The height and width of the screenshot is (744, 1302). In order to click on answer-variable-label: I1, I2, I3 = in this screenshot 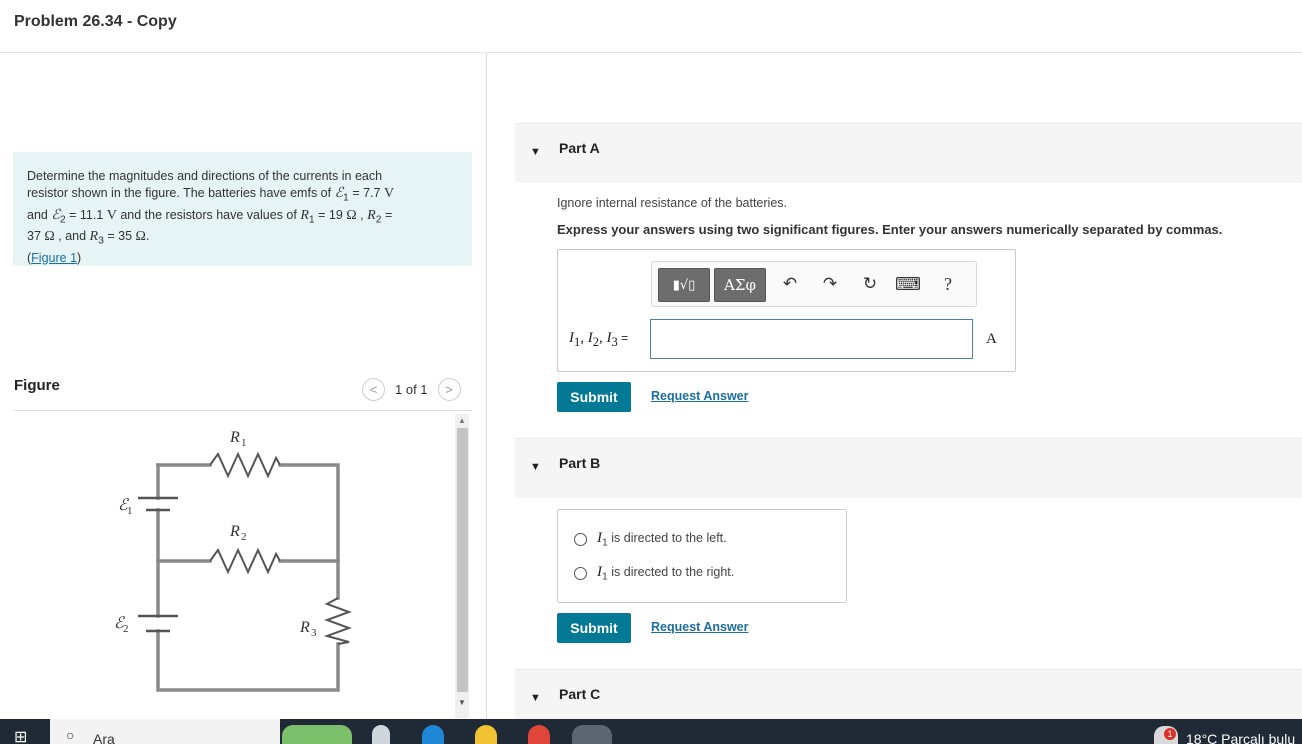, I will do `click(599, 339)`.